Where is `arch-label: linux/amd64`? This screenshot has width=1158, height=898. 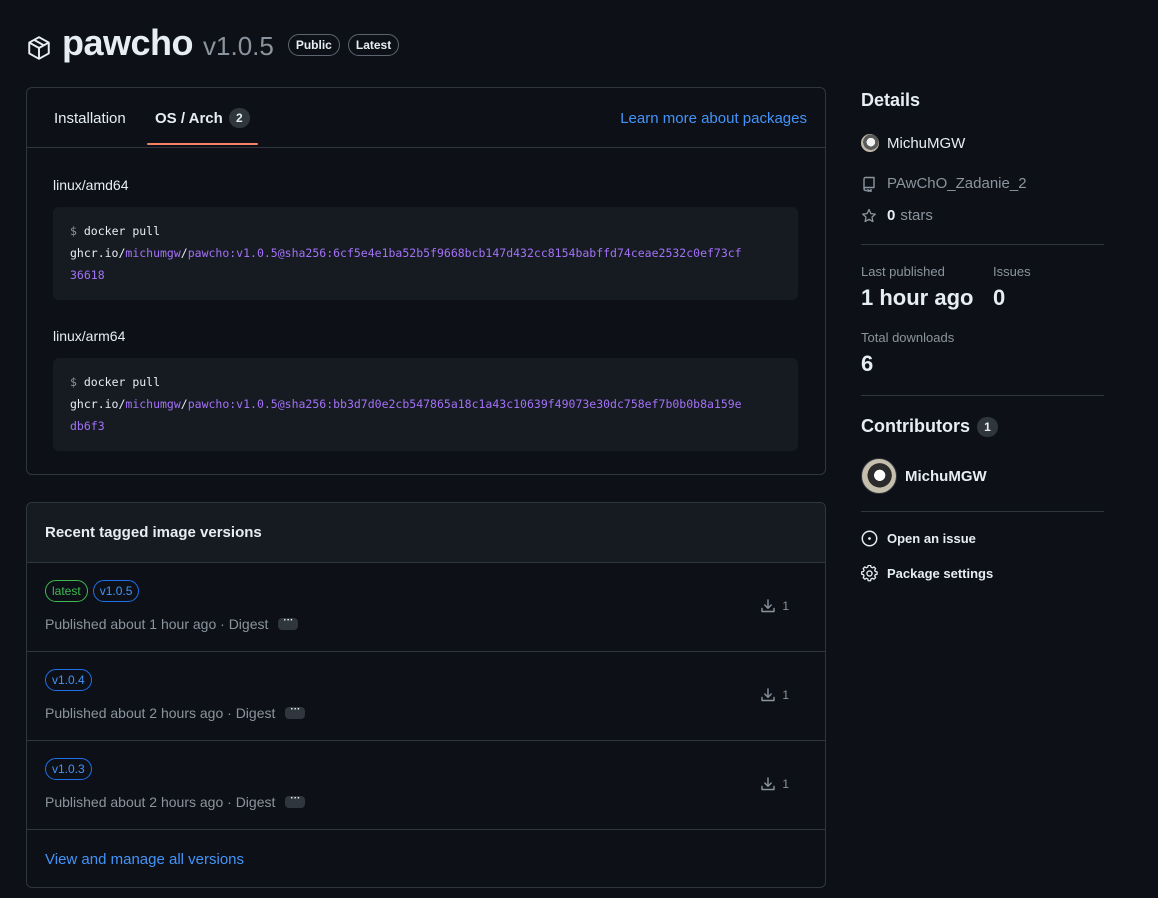
arch-label: linux/amd64 is located at coordinates (91, 185).